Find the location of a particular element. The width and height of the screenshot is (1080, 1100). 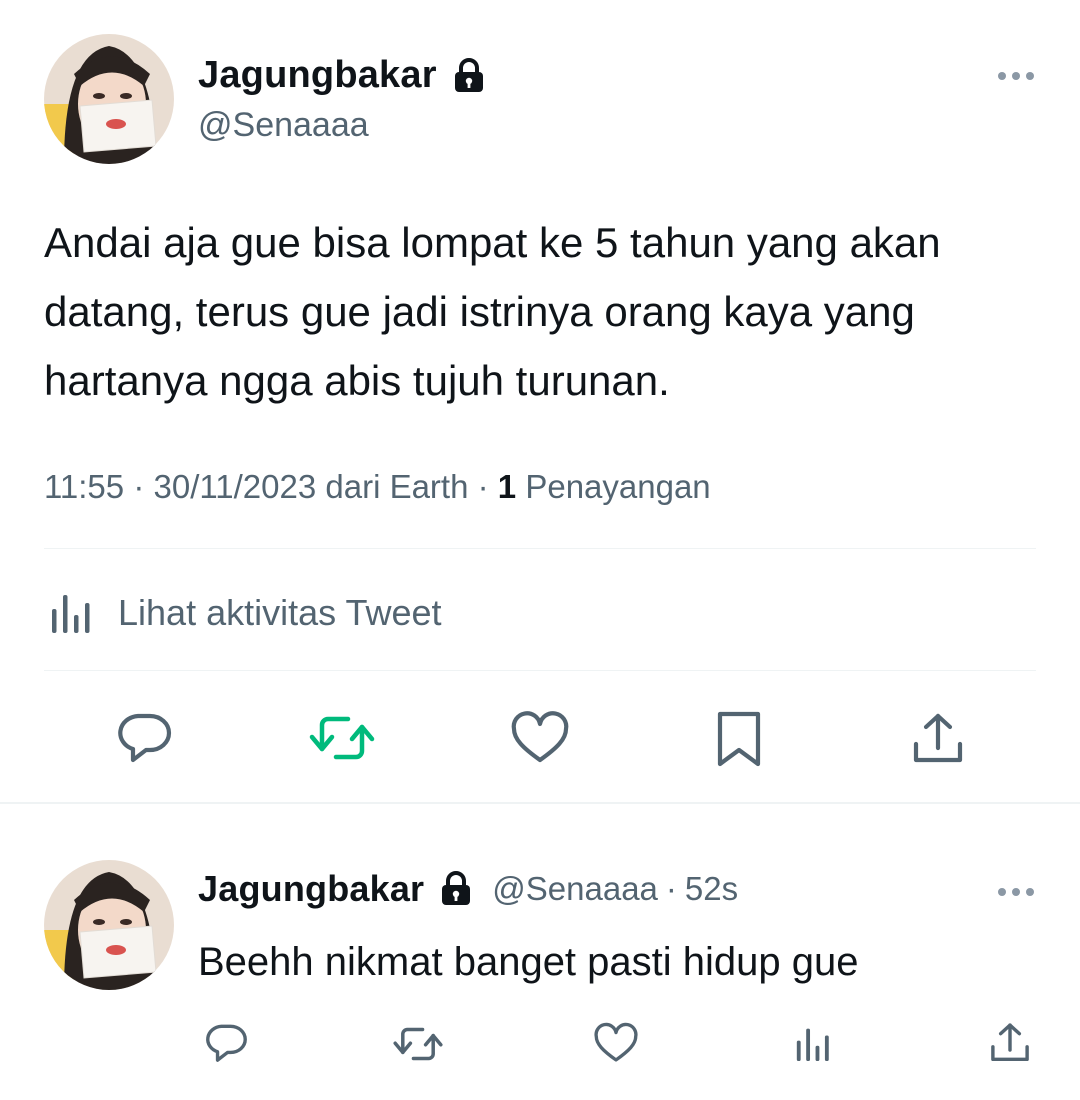

tweet-time: 11:55 is located at coordinates (84, 486).